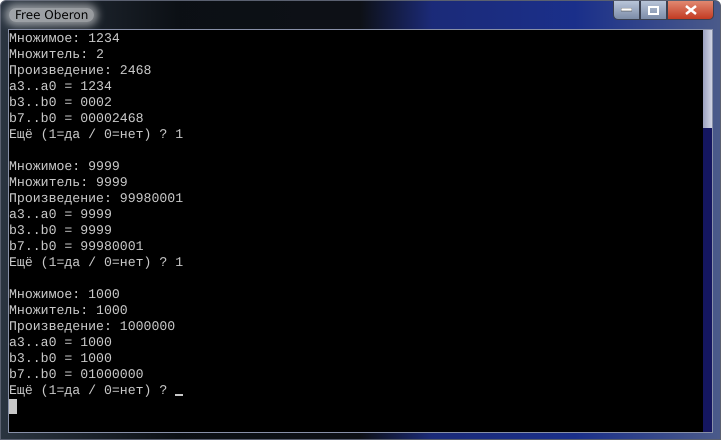  I want to click on console-line: Множитель: 1000, so click(68, 310).